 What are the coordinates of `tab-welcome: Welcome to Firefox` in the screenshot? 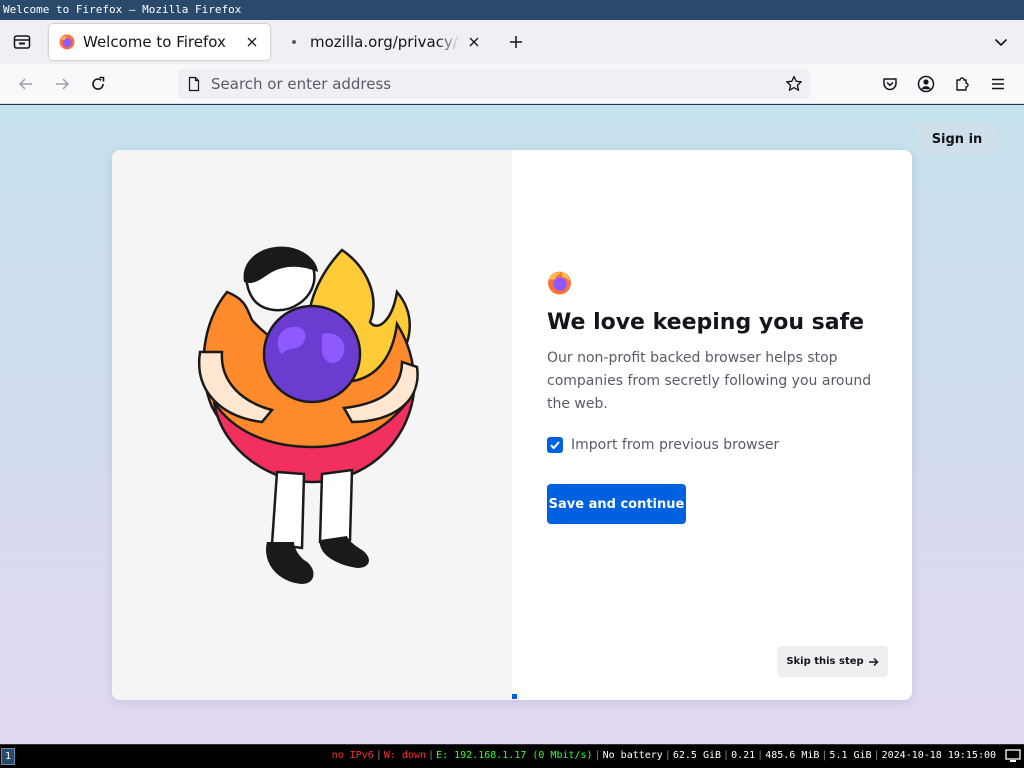 It's located at (159, 42).